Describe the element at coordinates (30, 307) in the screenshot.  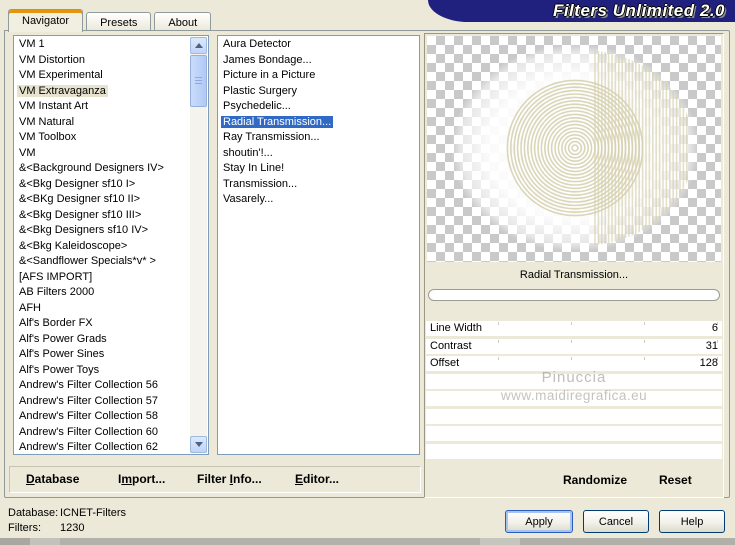
I see `category-list-item-label: AFH` at that location.